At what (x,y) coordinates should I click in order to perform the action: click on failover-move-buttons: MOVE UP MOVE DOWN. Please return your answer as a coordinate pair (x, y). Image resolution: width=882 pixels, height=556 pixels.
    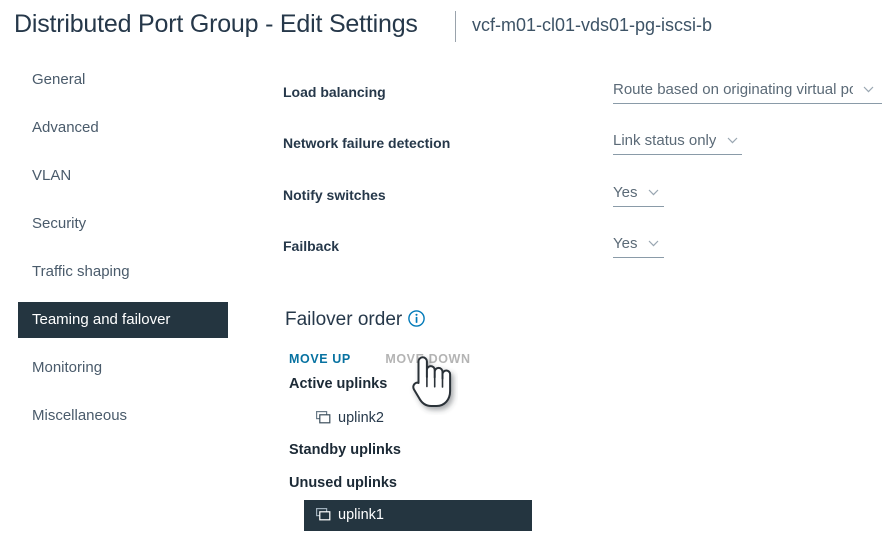
    Looking at the image, I should click on (380, 358).